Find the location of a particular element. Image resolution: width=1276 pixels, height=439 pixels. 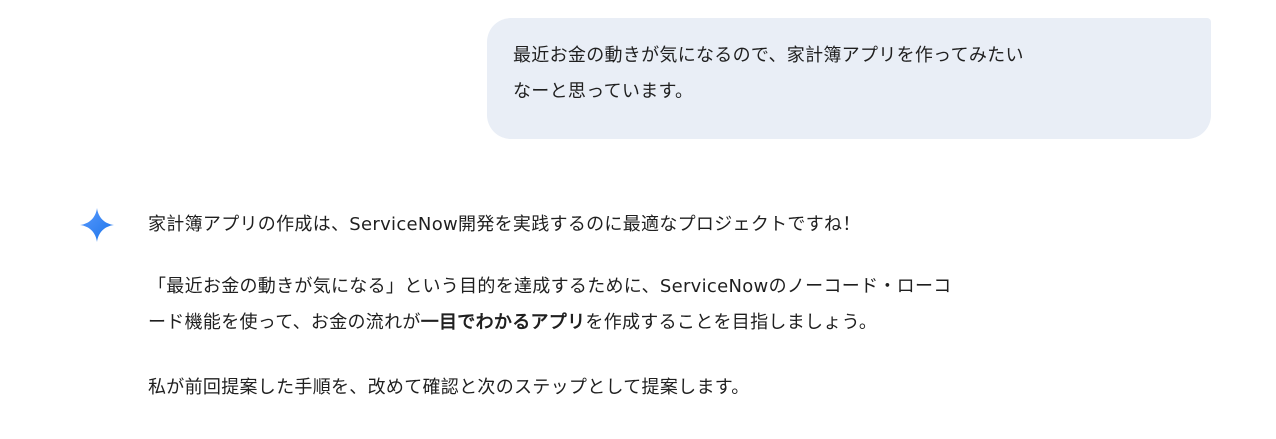

user-message-line-2: なーと思っています。 is located at coordinates (603, 91).